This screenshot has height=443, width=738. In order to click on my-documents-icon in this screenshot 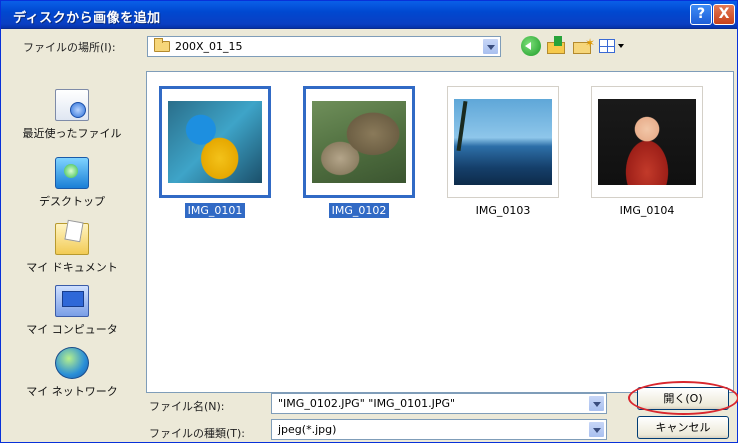, I will do `click(72, 239)`.